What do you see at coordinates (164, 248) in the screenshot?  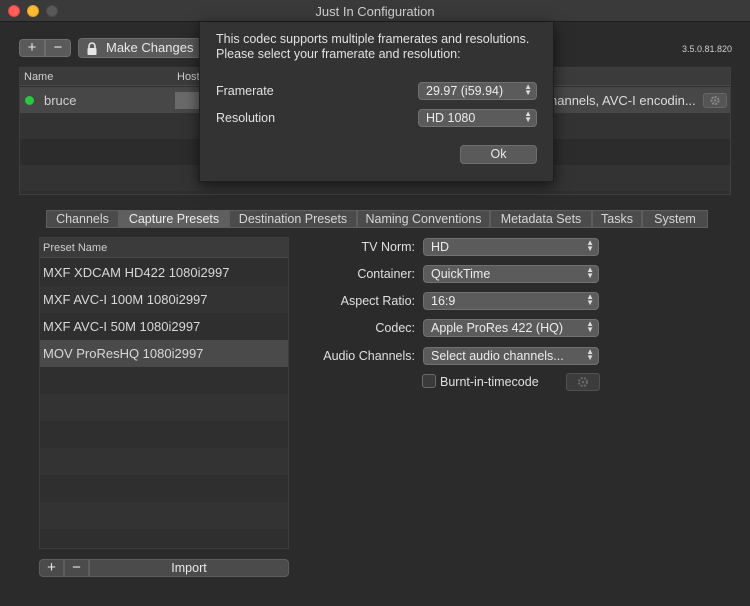 I see `preset-list-header: Preset Name` at bounding box center [164, 248].